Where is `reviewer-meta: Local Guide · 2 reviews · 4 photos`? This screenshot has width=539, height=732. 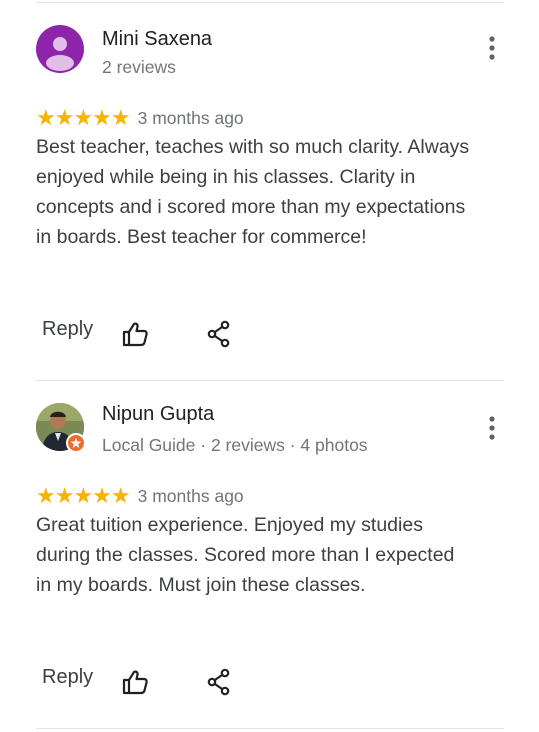 reviewer-meta: Local Guide · 2 reviews · 4 photos is located at coordinates (235, 445).